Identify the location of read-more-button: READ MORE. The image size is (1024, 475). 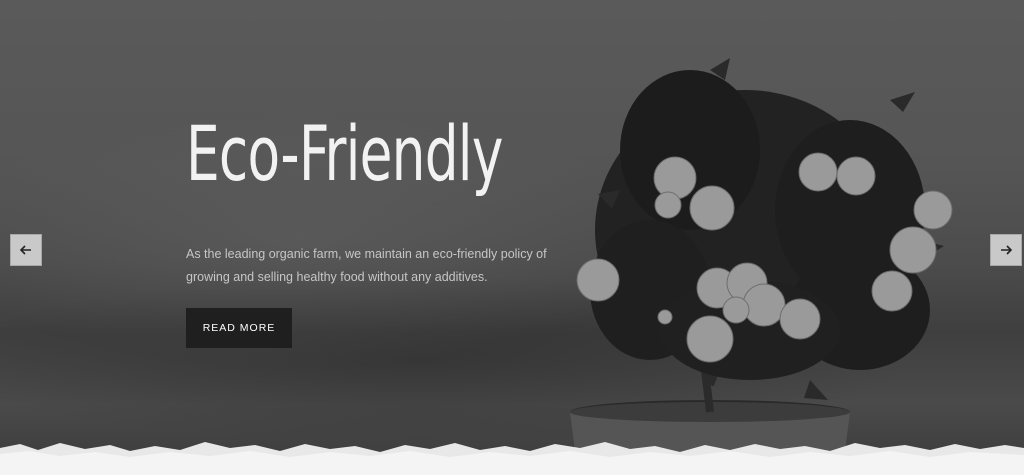
(239, 328).